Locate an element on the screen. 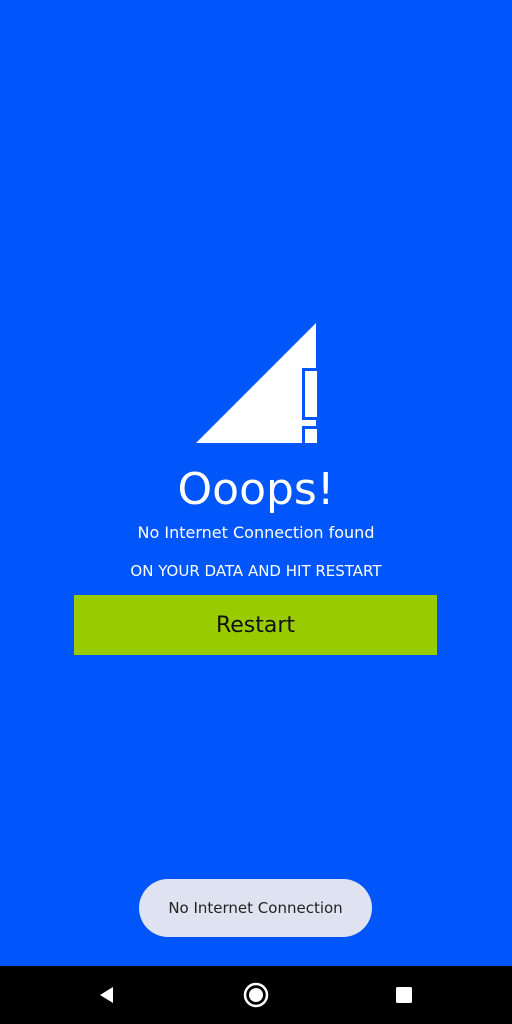  home-circle-icon is located at coordinates (256, 995).